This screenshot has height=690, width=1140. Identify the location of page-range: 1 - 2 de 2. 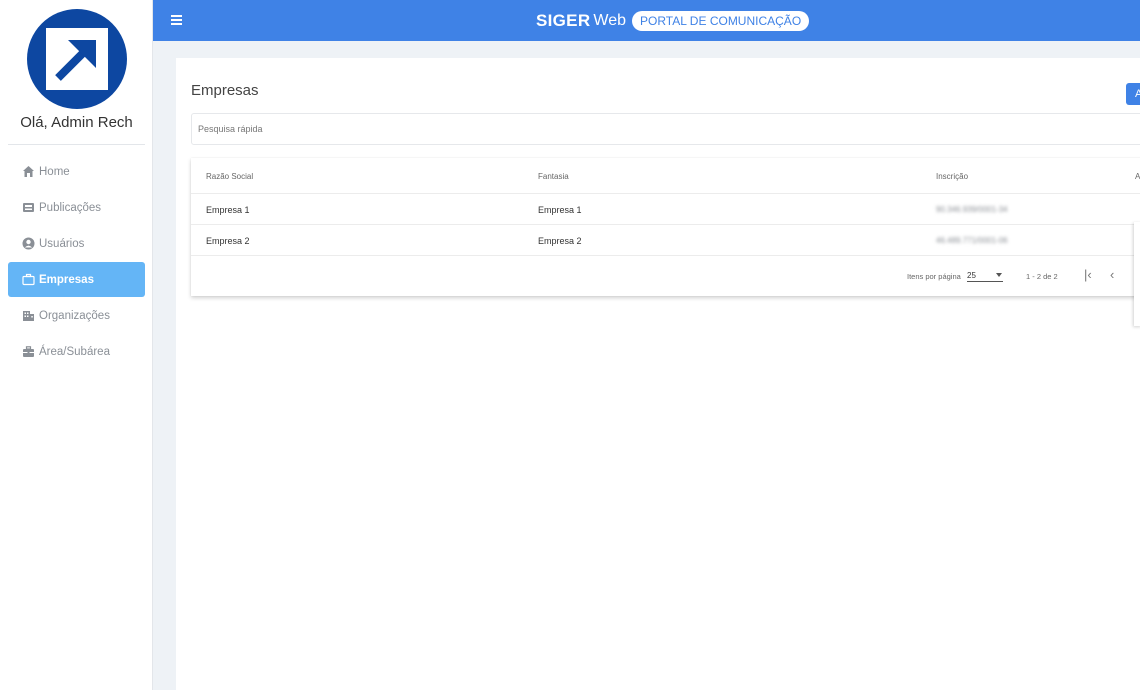
(1042, 276).